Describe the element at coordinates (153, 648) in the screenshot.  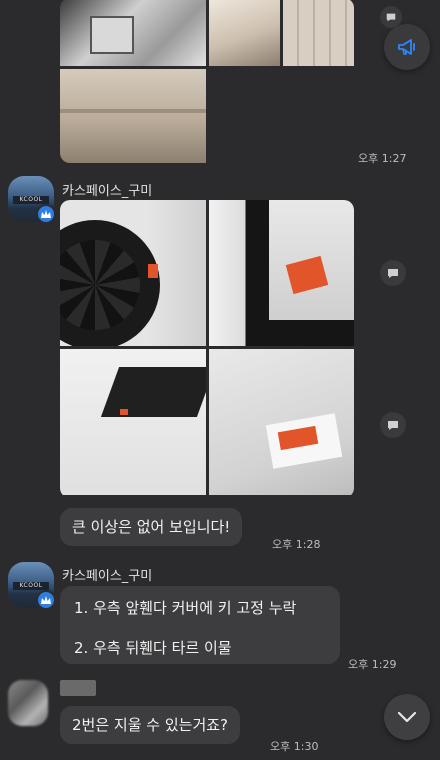
I see `message-line: 2. 우측 뒤휀다 타르 이물` at that location.